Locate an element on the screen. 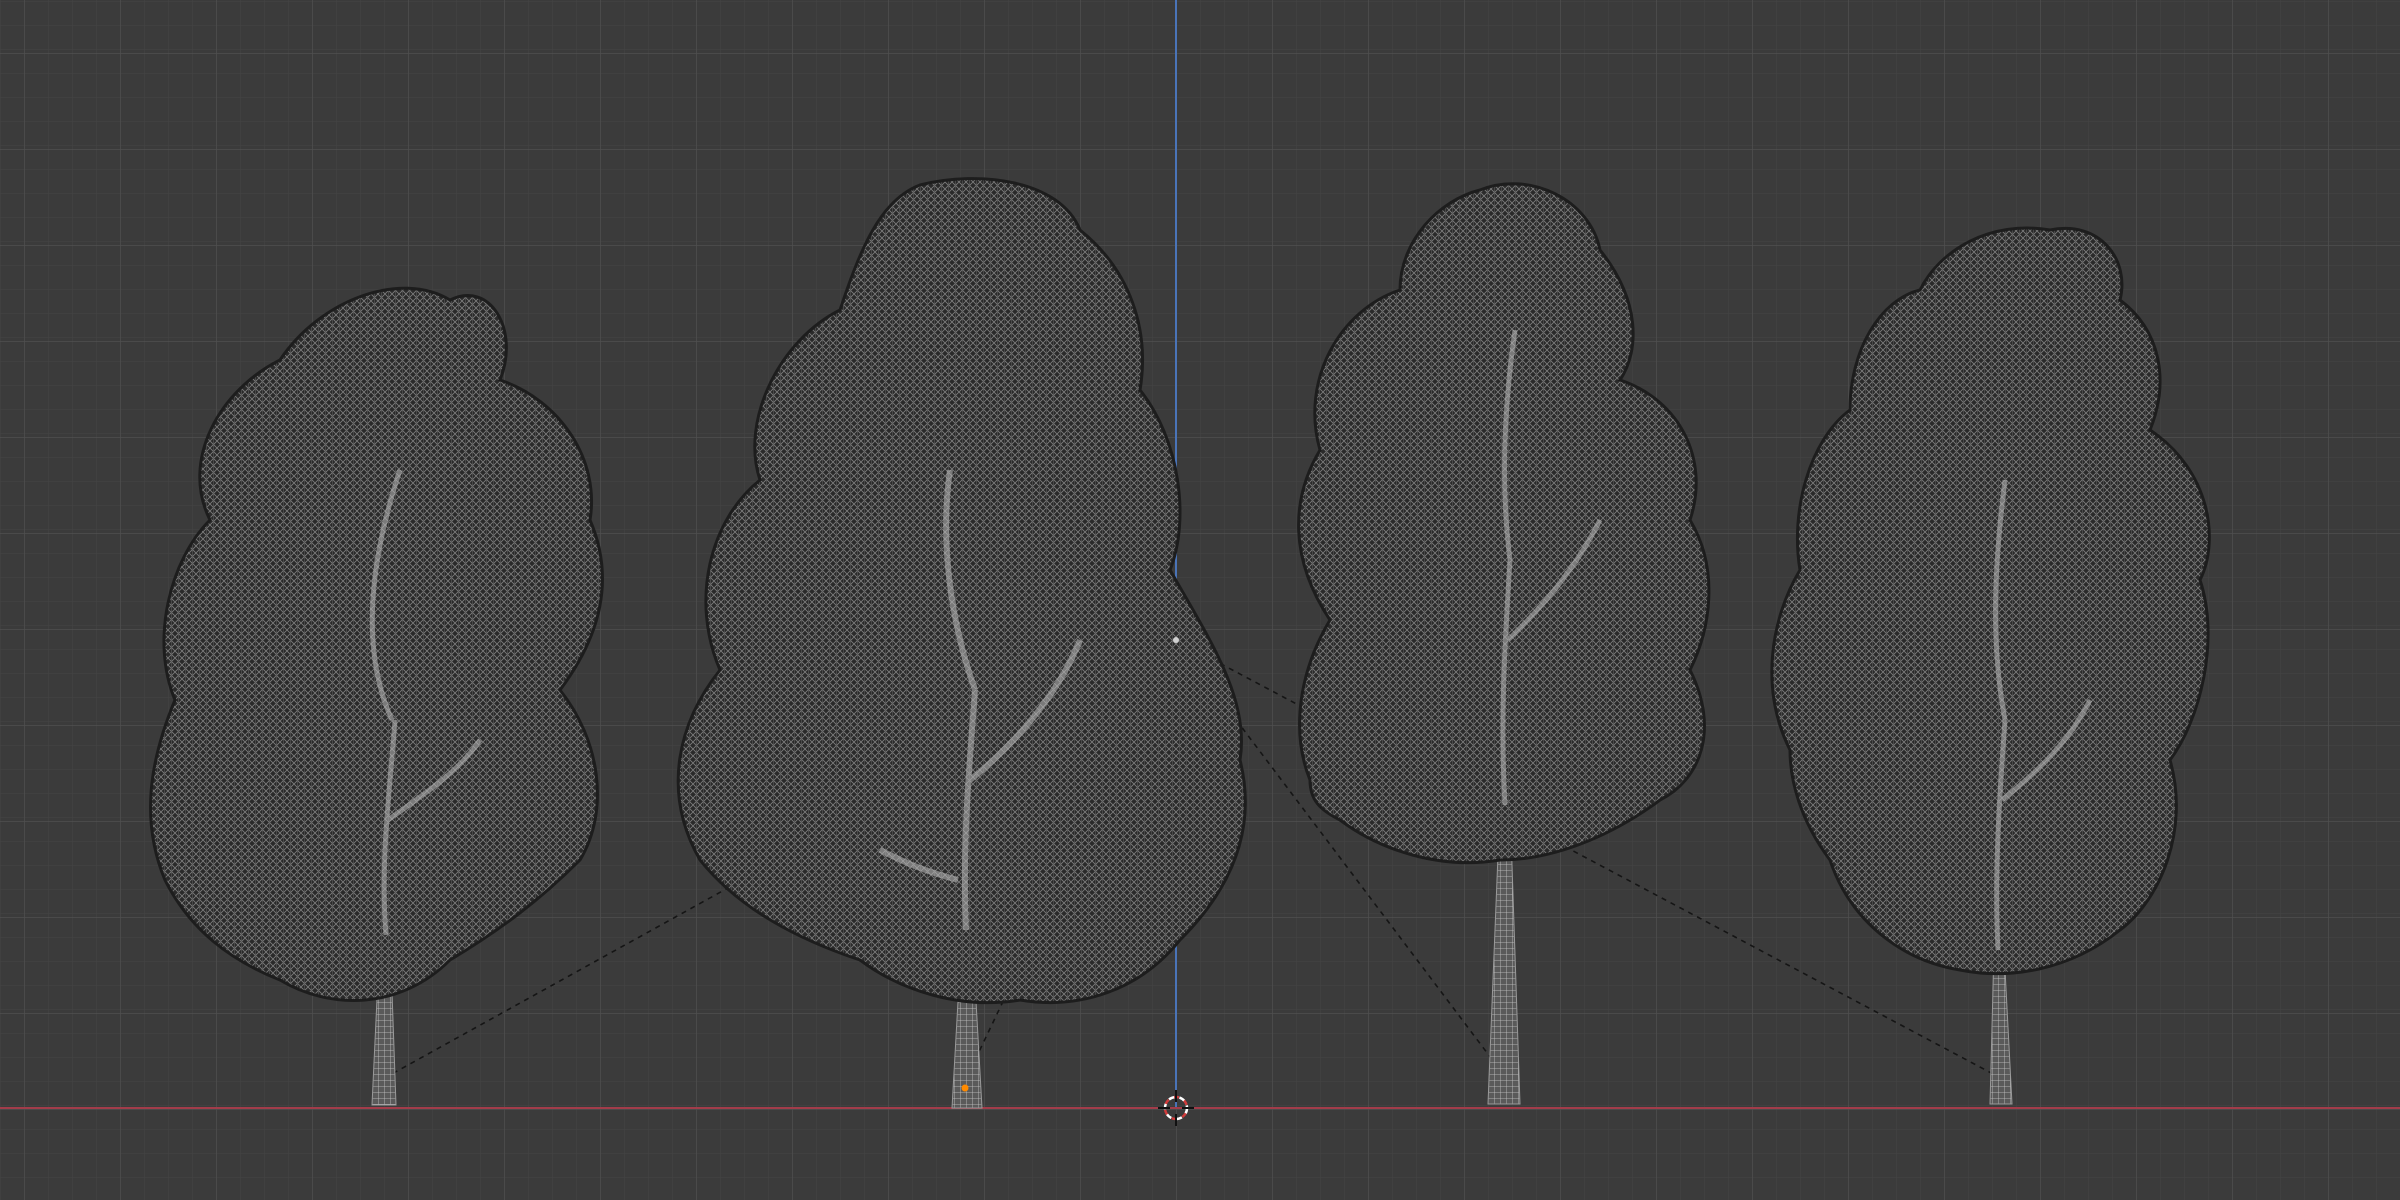 This screenshot has width=2400, height=1200. active-object-origin is located at coordinates (965, 1088).